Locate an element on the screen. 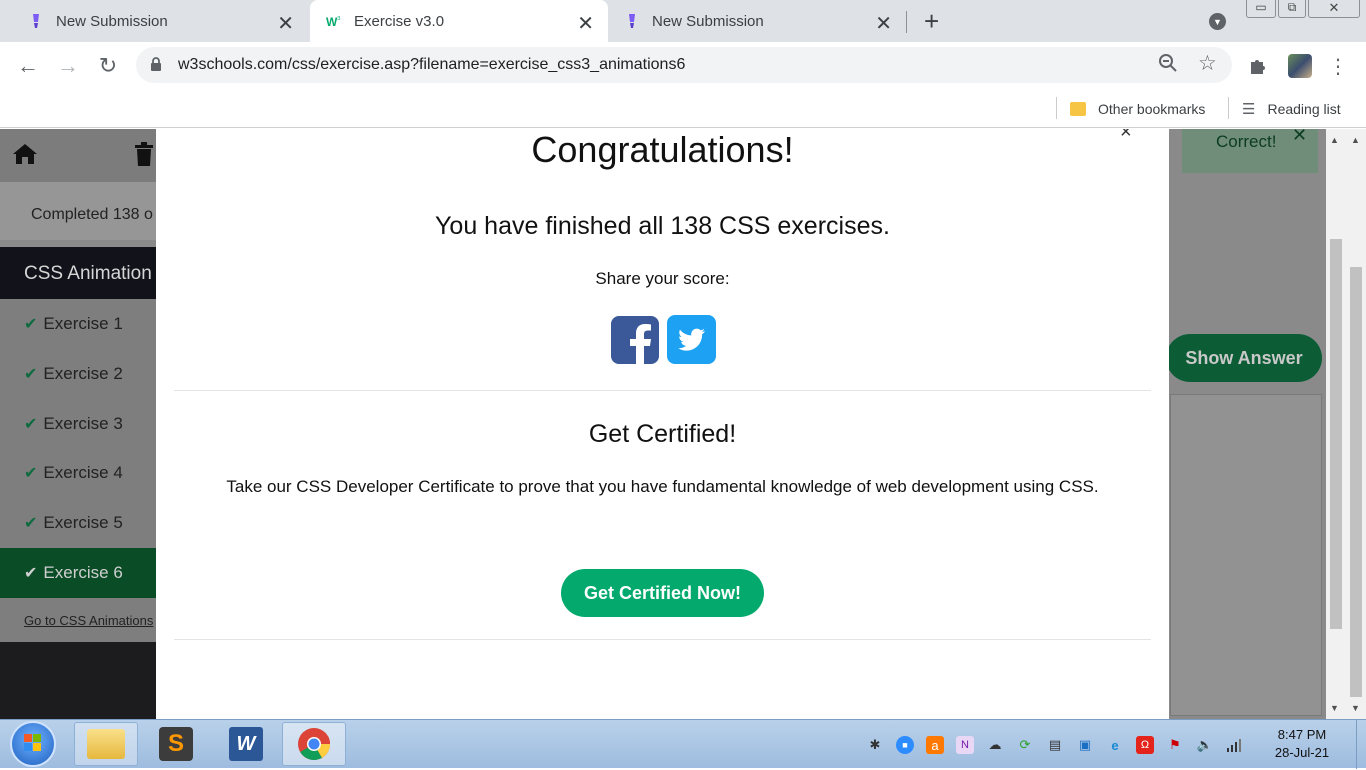 This screenshot has width=1366, height=770. other-bookmarks-label: Other bookmarks is located at coordinates (1152, 109).